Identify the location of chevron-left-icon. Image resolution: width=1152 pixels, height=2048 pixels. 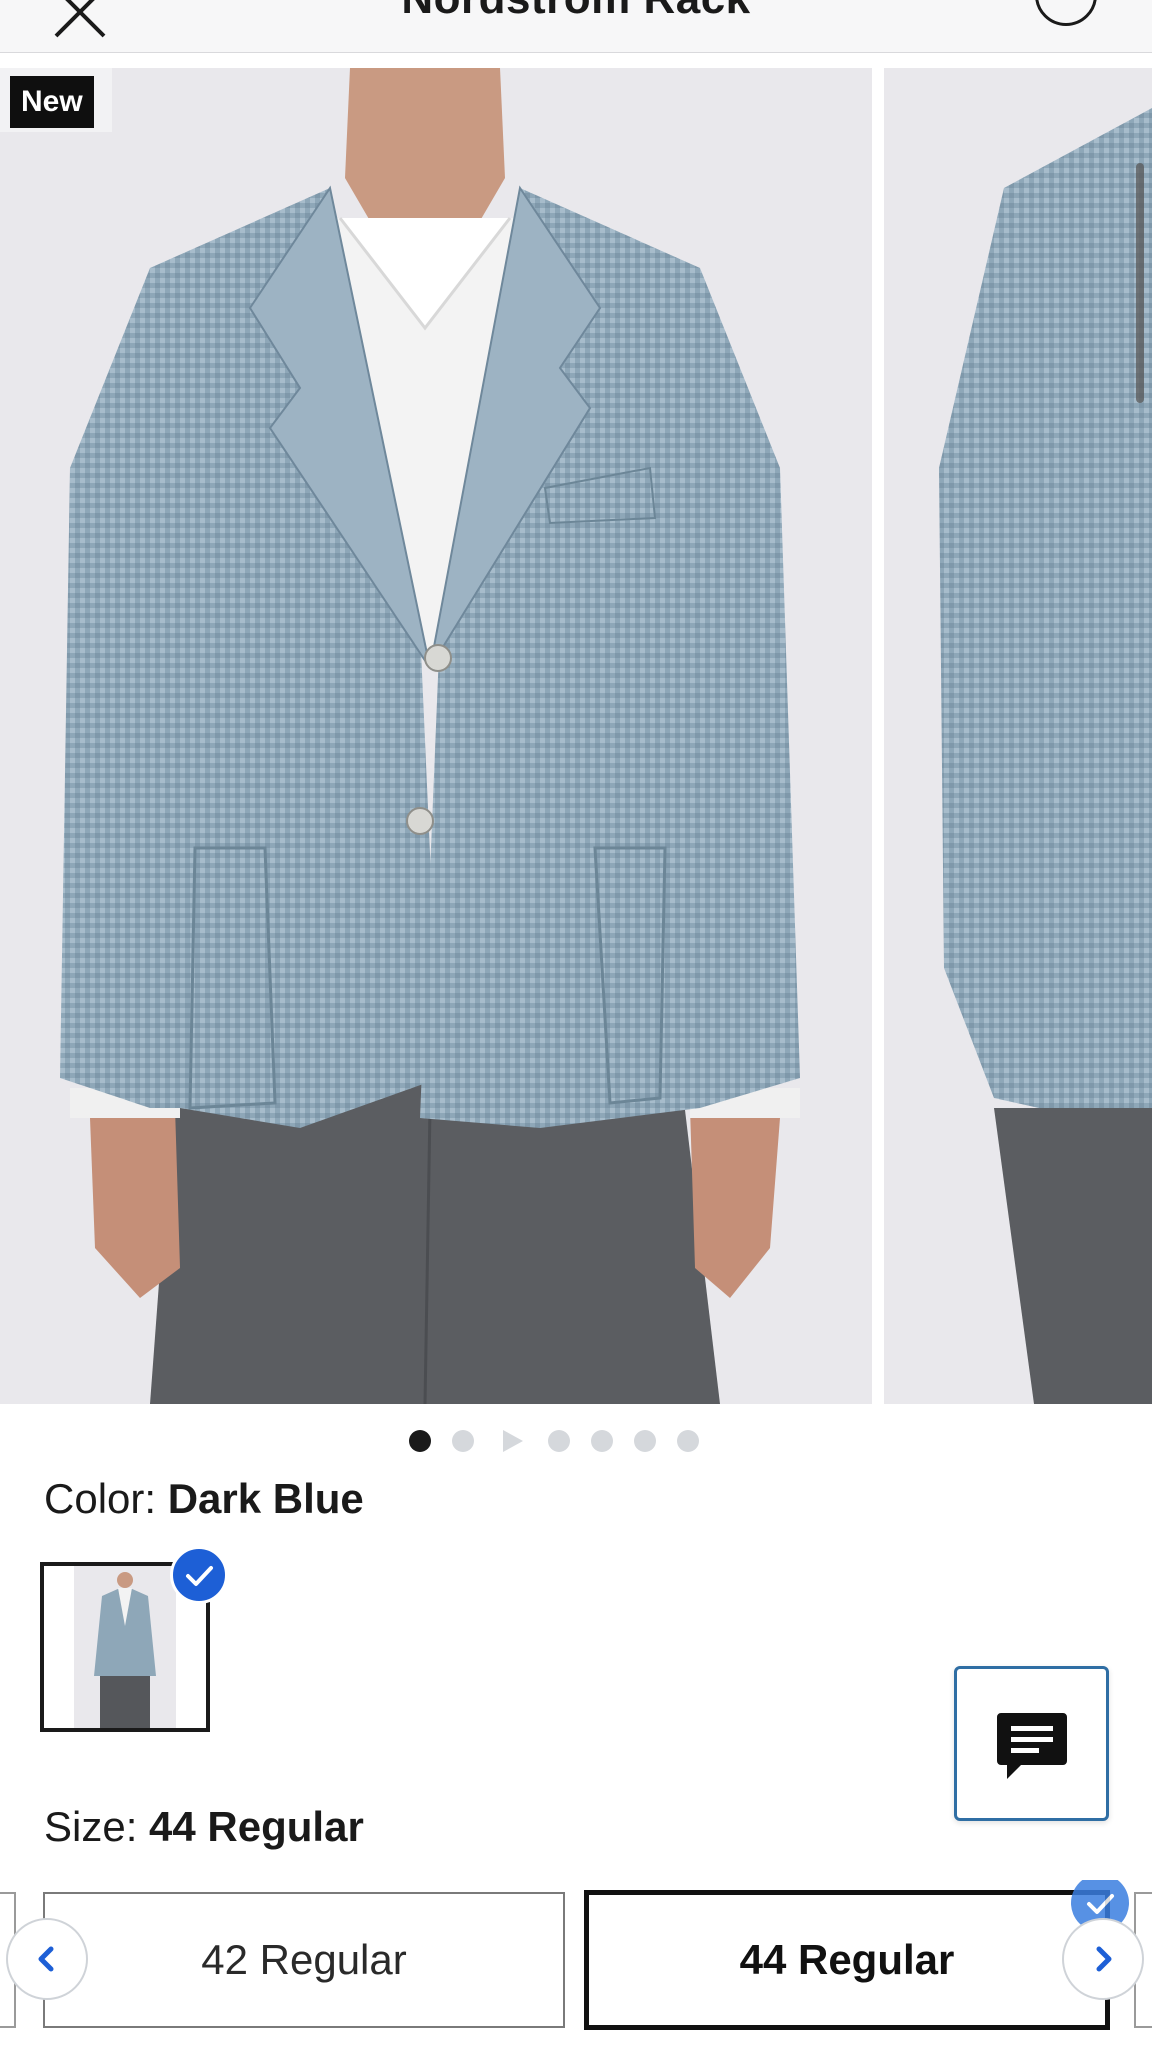
(46, 1959).